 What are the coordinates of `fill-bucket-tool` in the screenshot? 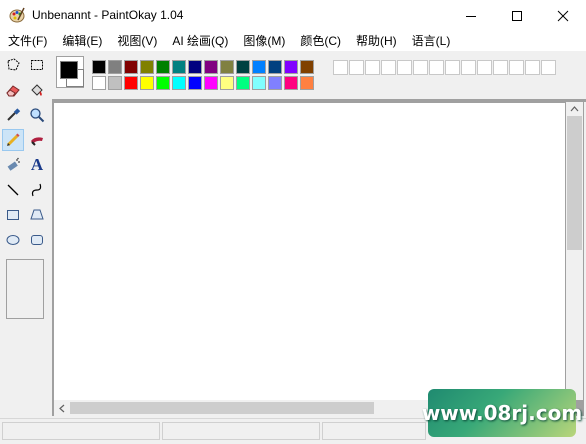 It's located at (37, 90).